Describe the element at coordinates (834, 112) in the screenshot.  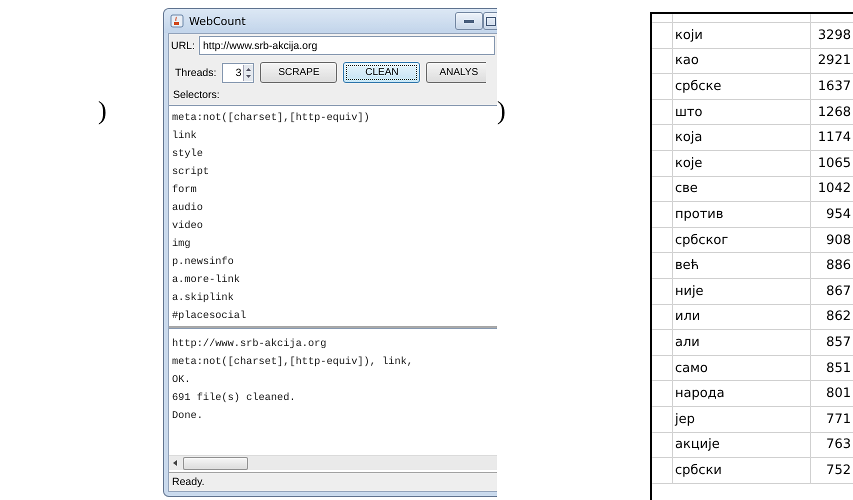
I see `count-cell: 1268` at that location.